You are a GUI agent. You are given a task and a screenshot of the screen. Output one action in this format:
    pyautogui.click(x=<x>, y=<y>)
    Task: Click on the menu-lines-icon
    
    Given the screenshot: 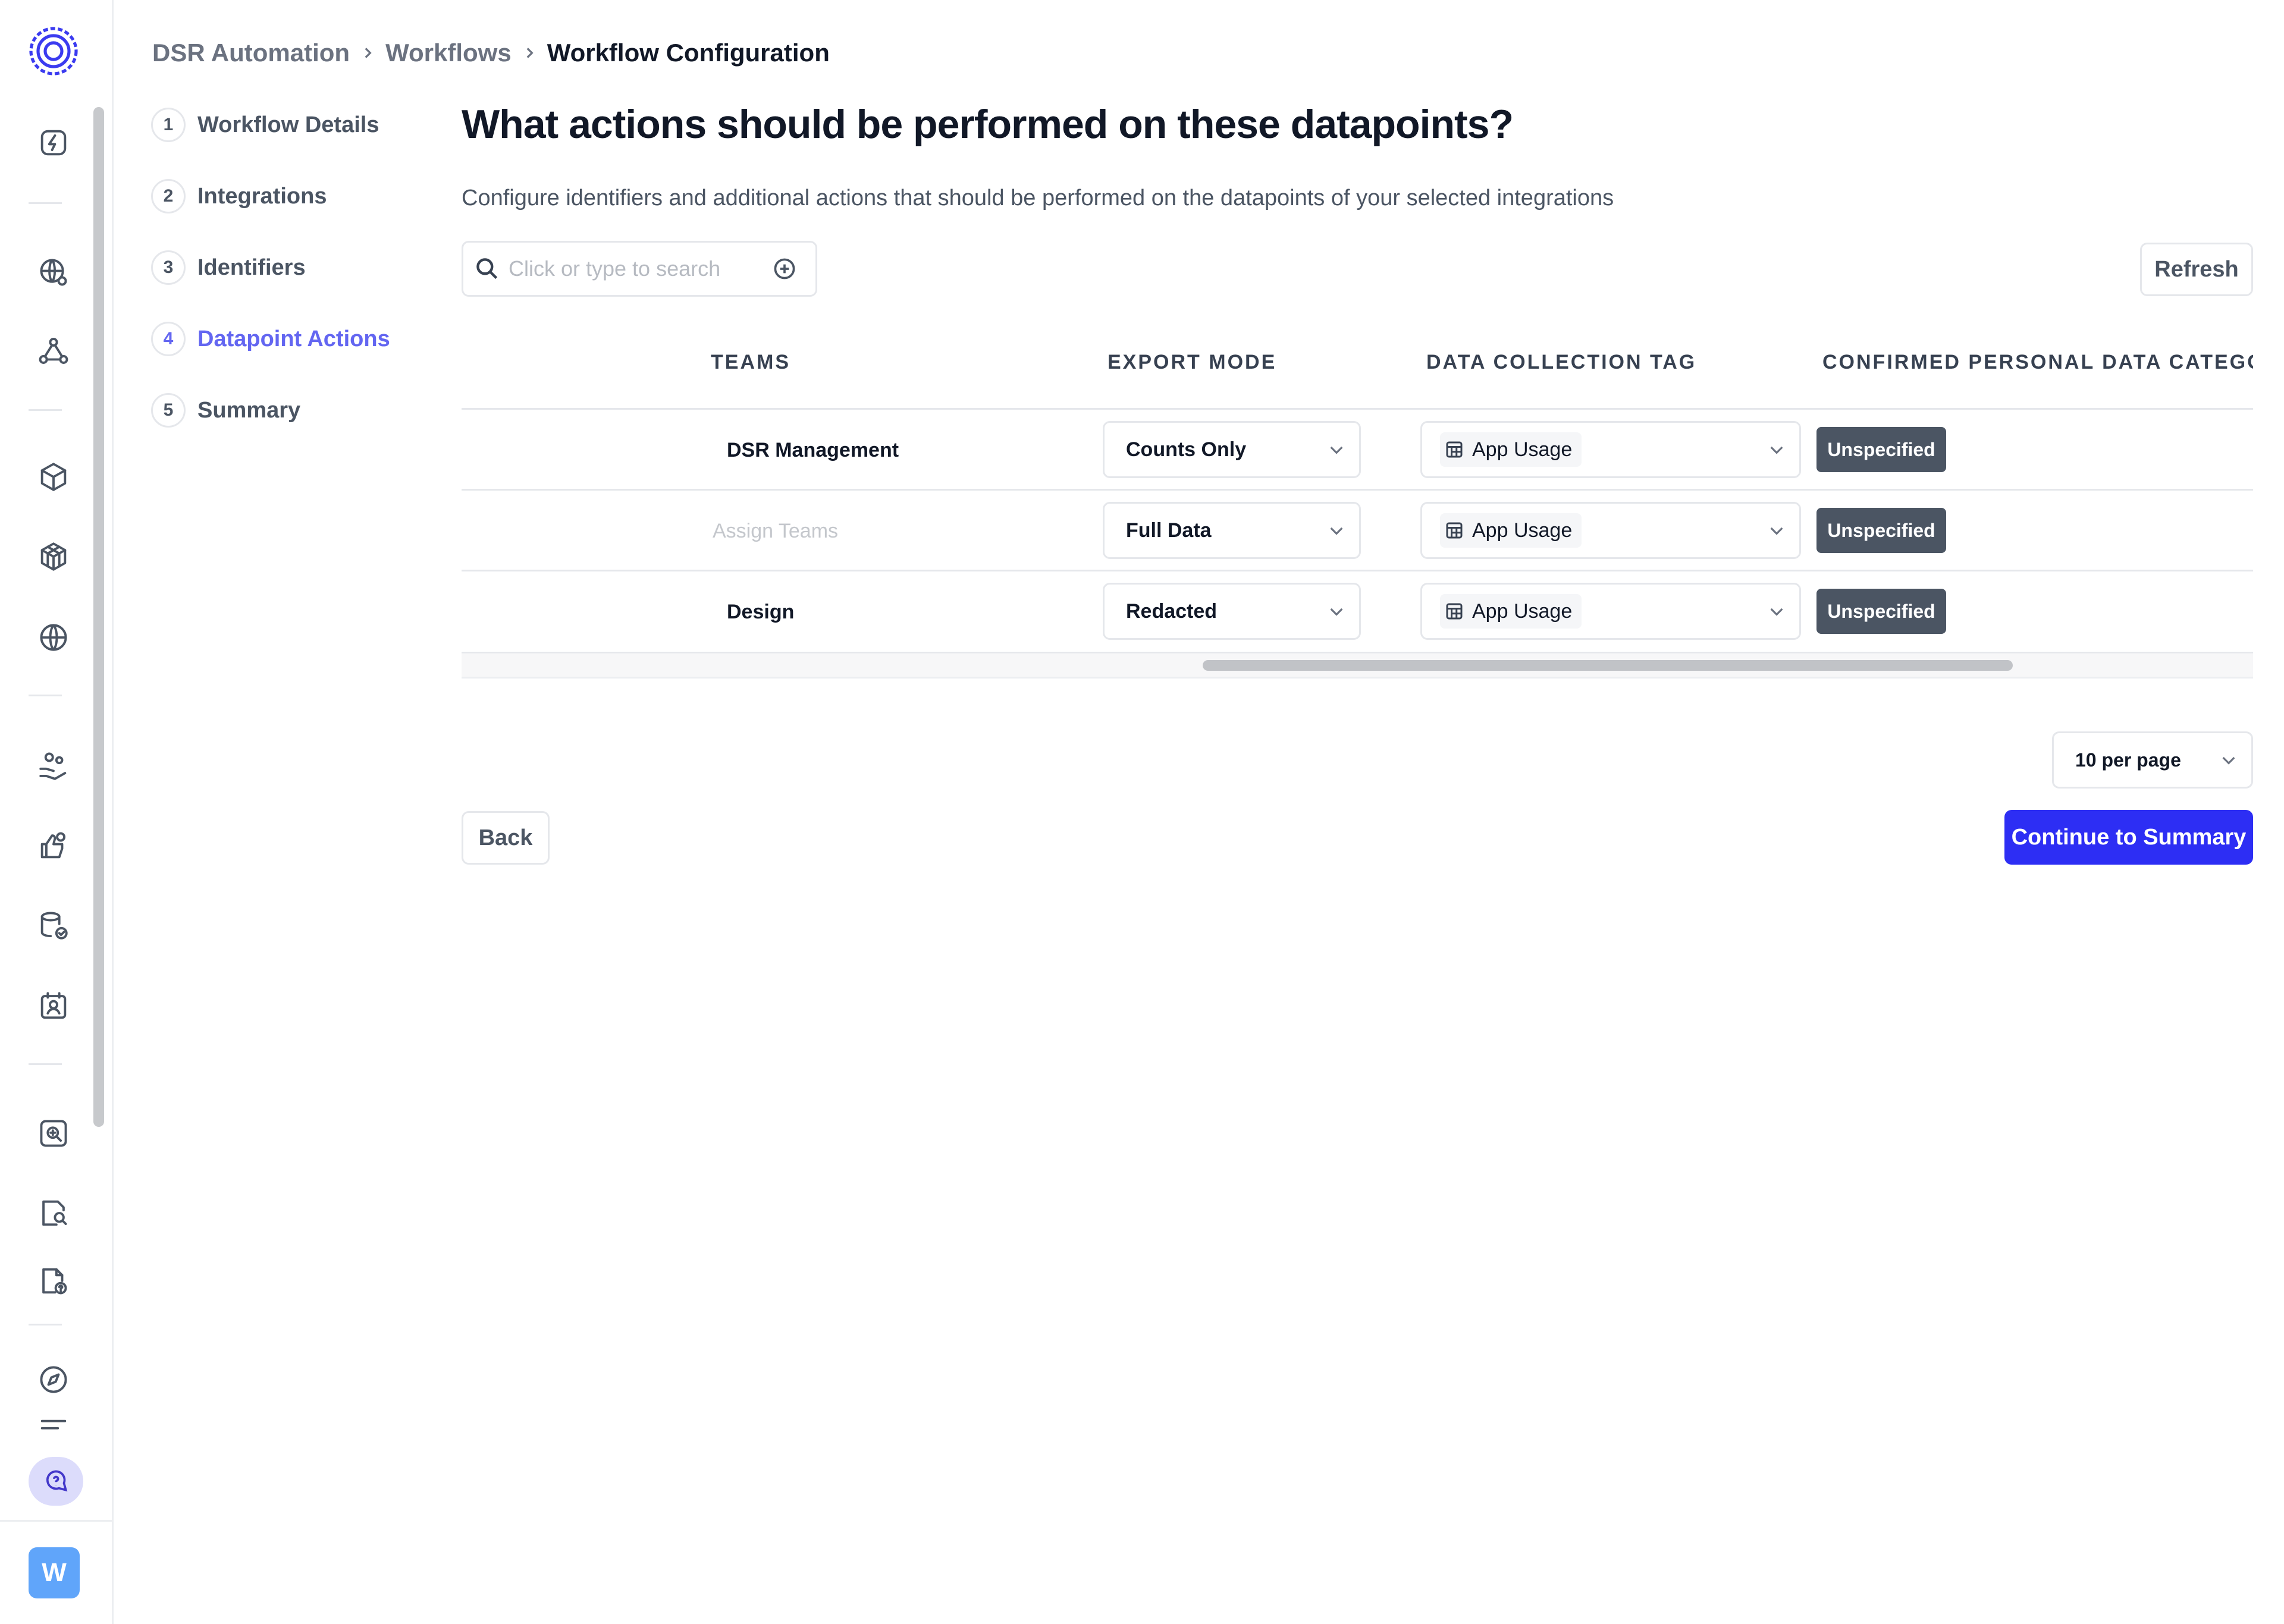 What is the action you would take?
    pyautogui.click(x=54, y=1424)
    